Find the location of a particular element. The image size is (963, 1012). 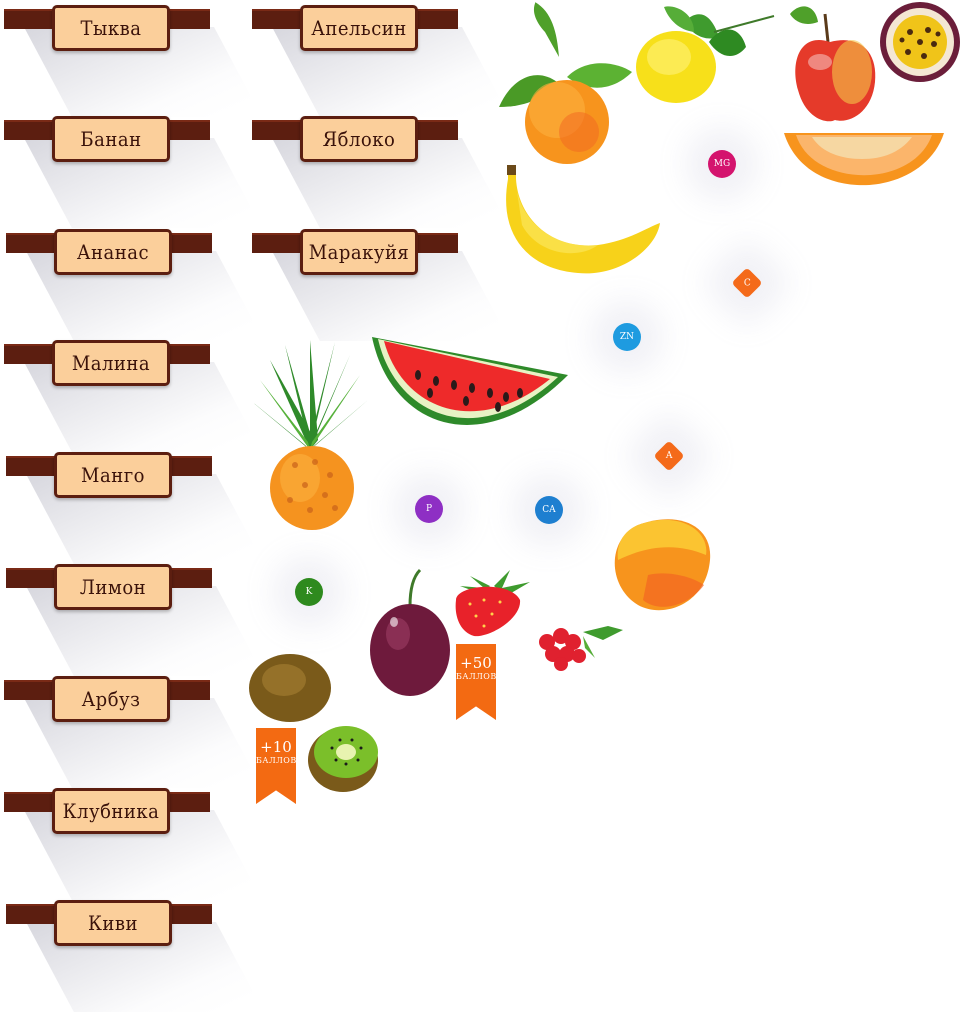

label-text: Манго is located at coordinates (113, 475).